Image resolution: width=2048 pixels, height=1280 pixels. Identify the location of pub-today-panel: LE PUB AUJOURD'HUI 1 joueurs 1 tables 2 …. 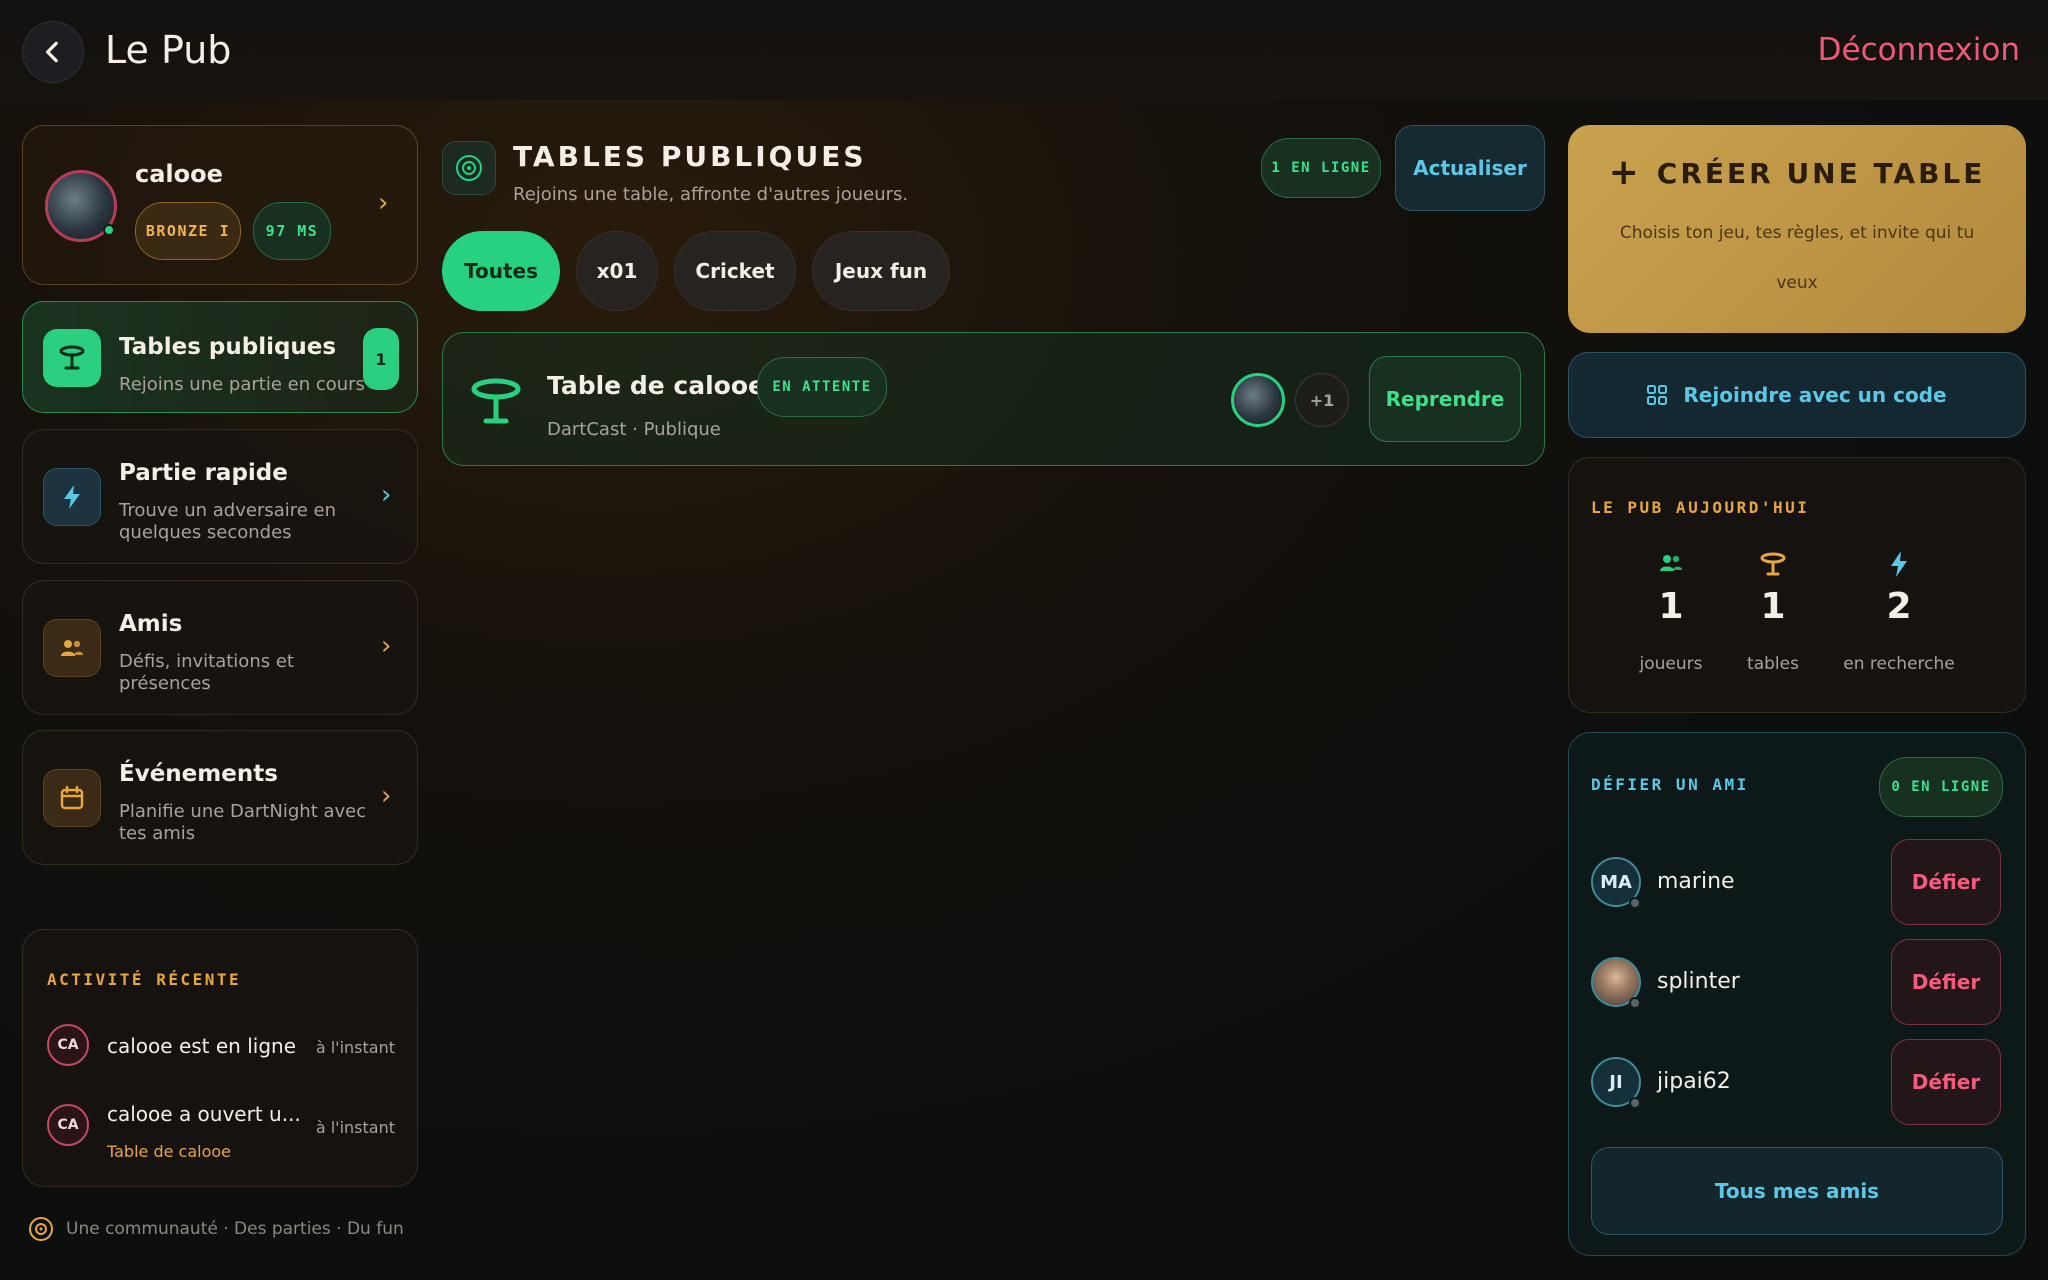
(1797, 585).